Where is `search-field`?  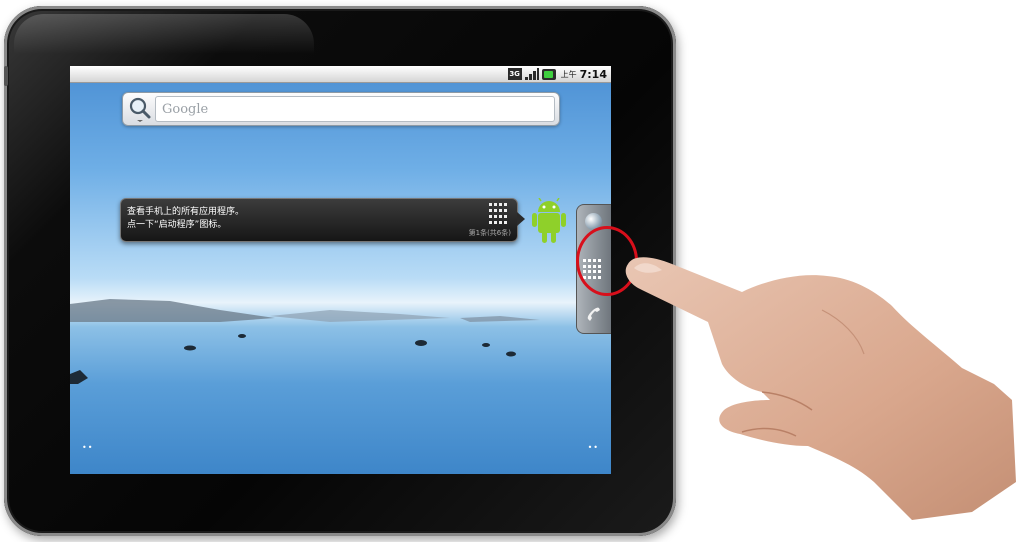 search-field is located at coordinates (355, 109).